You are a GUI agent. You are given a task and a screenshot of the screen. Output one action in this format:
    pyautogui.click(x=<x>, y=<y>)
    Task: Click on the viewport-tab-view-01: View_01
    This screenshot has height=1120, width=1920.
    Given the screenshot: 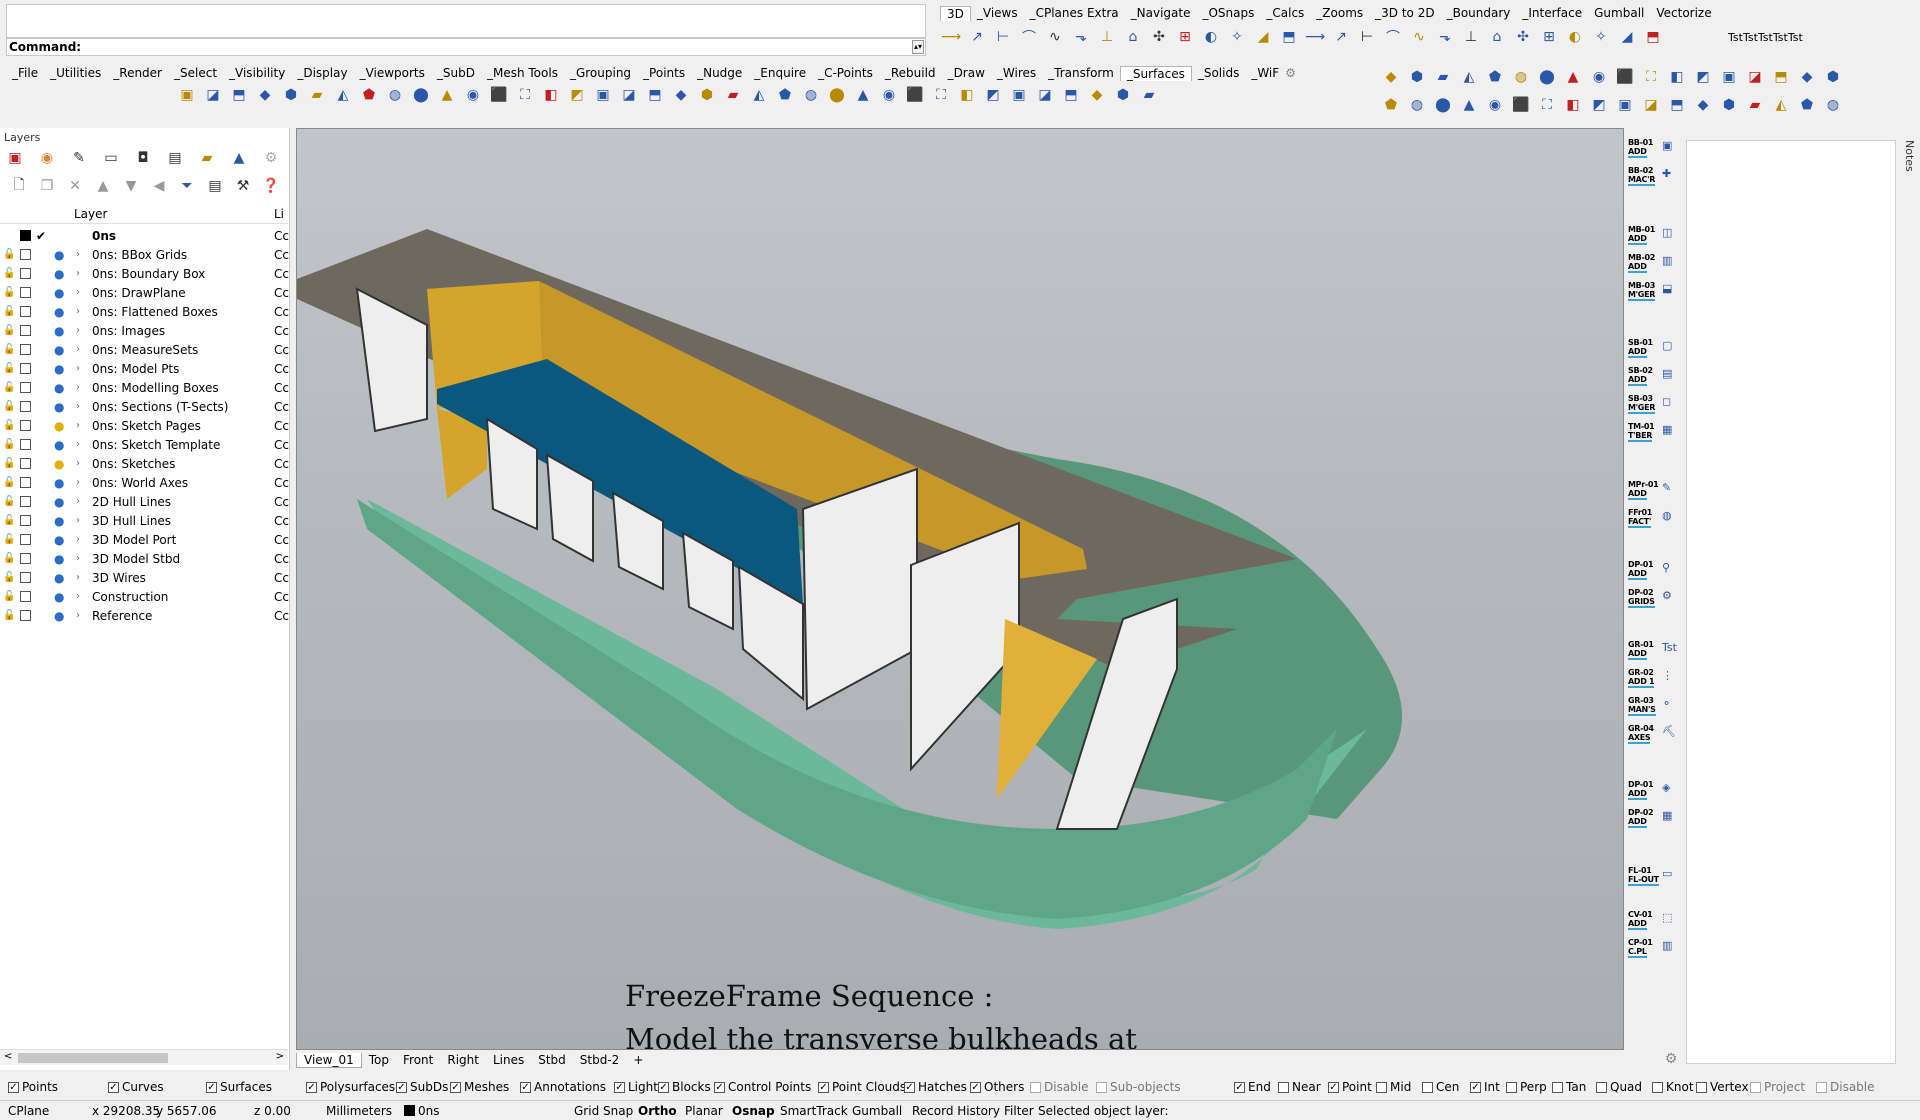 What is the action you would take?
    pyautogui.click(x=329, y=1060)
    